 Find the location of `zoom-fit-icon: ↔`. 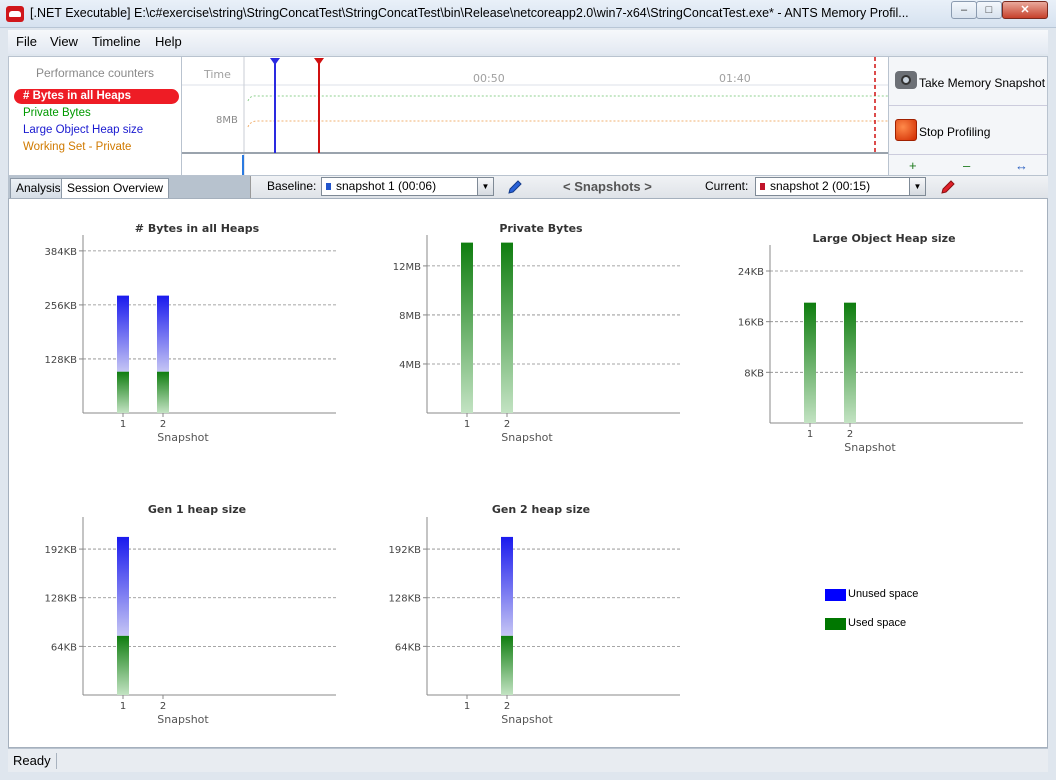

zoom-fit-icon: ↔ is located at coordinates (1021, 165).